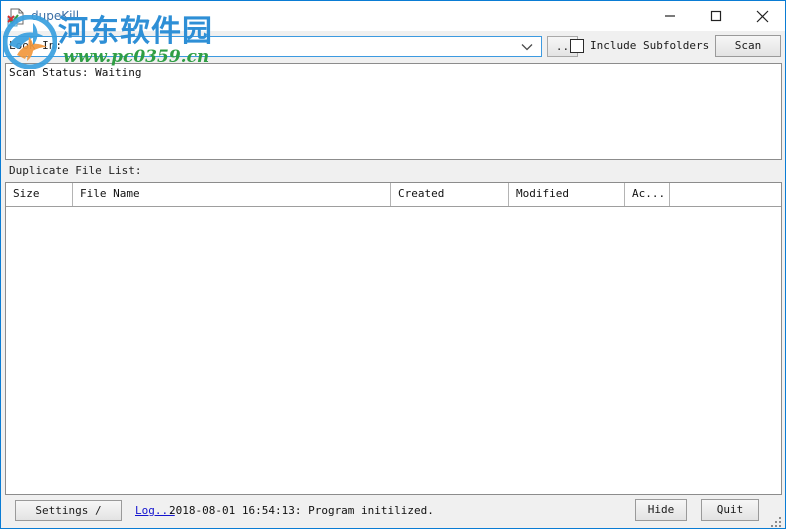 The height and width of the screenshot is (529, 786). I want to click on maximize-button, so click(716, 16).